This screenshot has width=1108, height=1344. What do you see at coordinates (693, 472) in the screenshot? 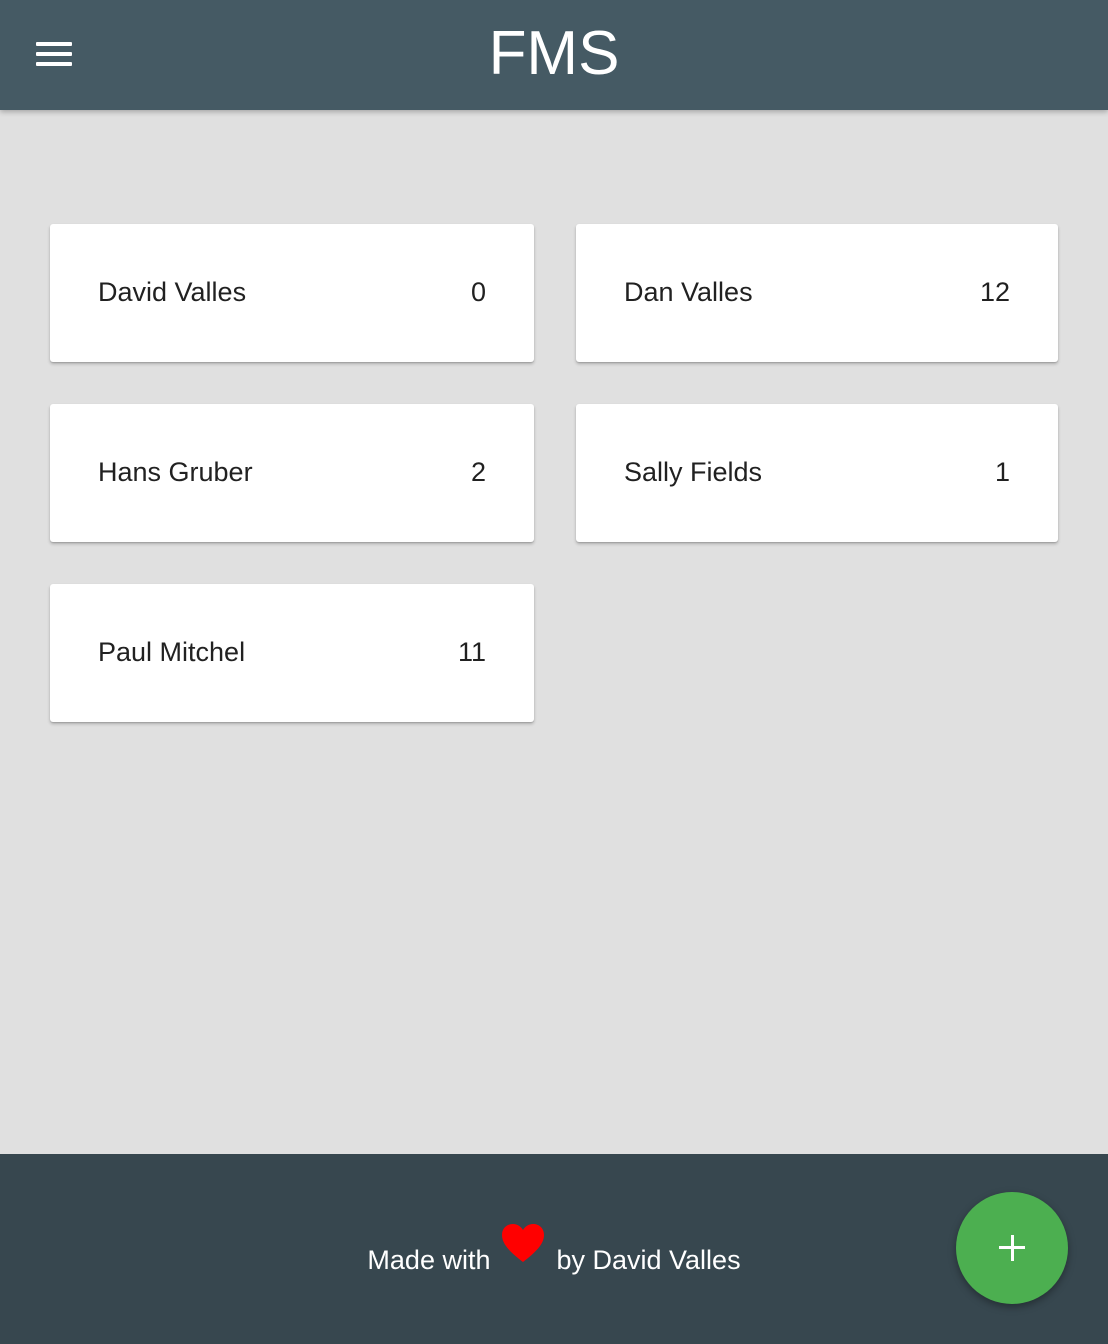
I see `player-name: Sally Fields` at bounding box center [693, 472].